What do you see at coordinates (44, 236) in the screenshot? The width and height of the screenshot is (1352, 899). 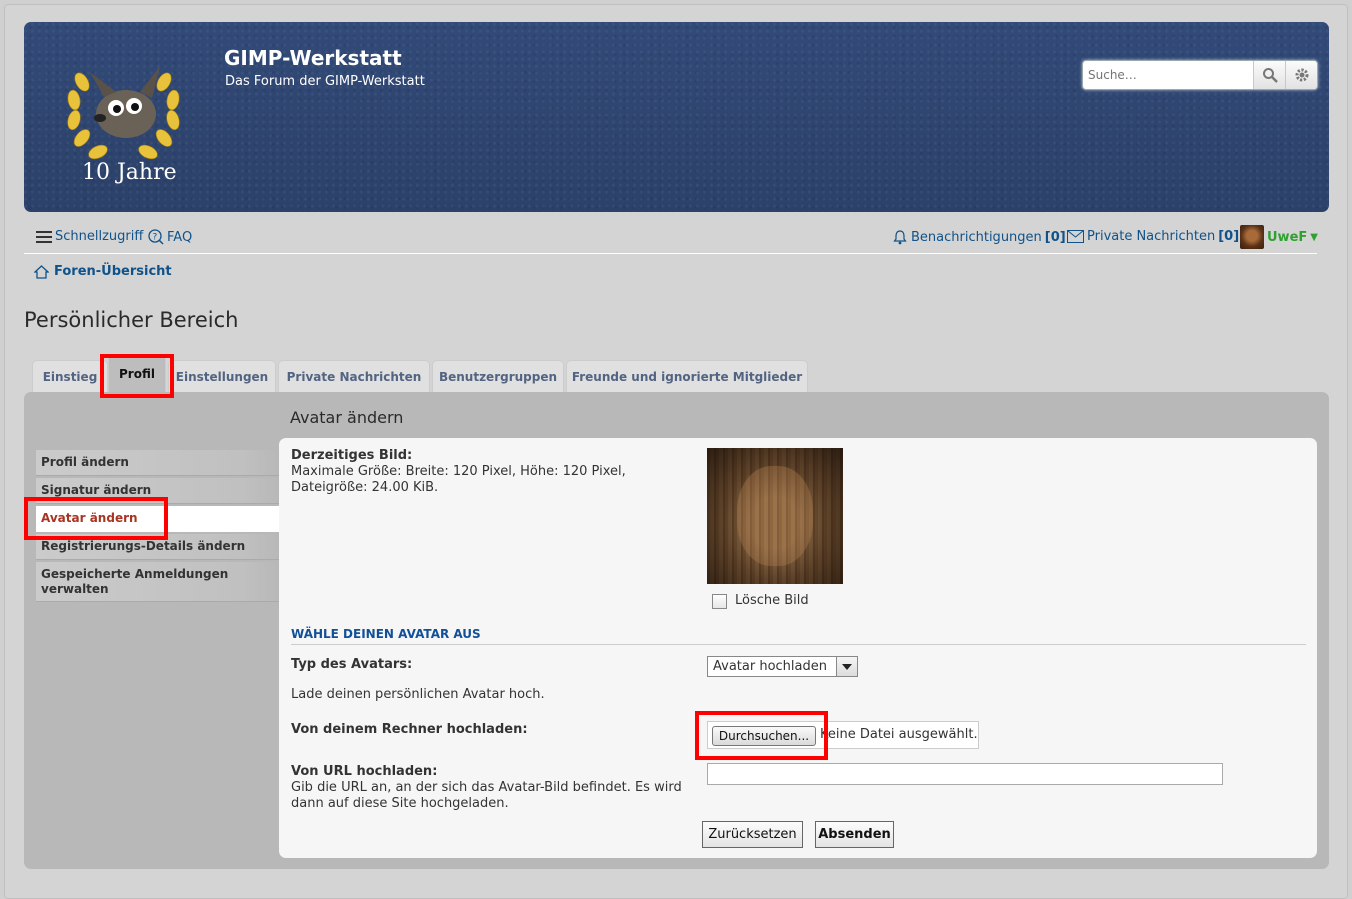 I see `hamburger-icon` at bounding box center [44, 236].